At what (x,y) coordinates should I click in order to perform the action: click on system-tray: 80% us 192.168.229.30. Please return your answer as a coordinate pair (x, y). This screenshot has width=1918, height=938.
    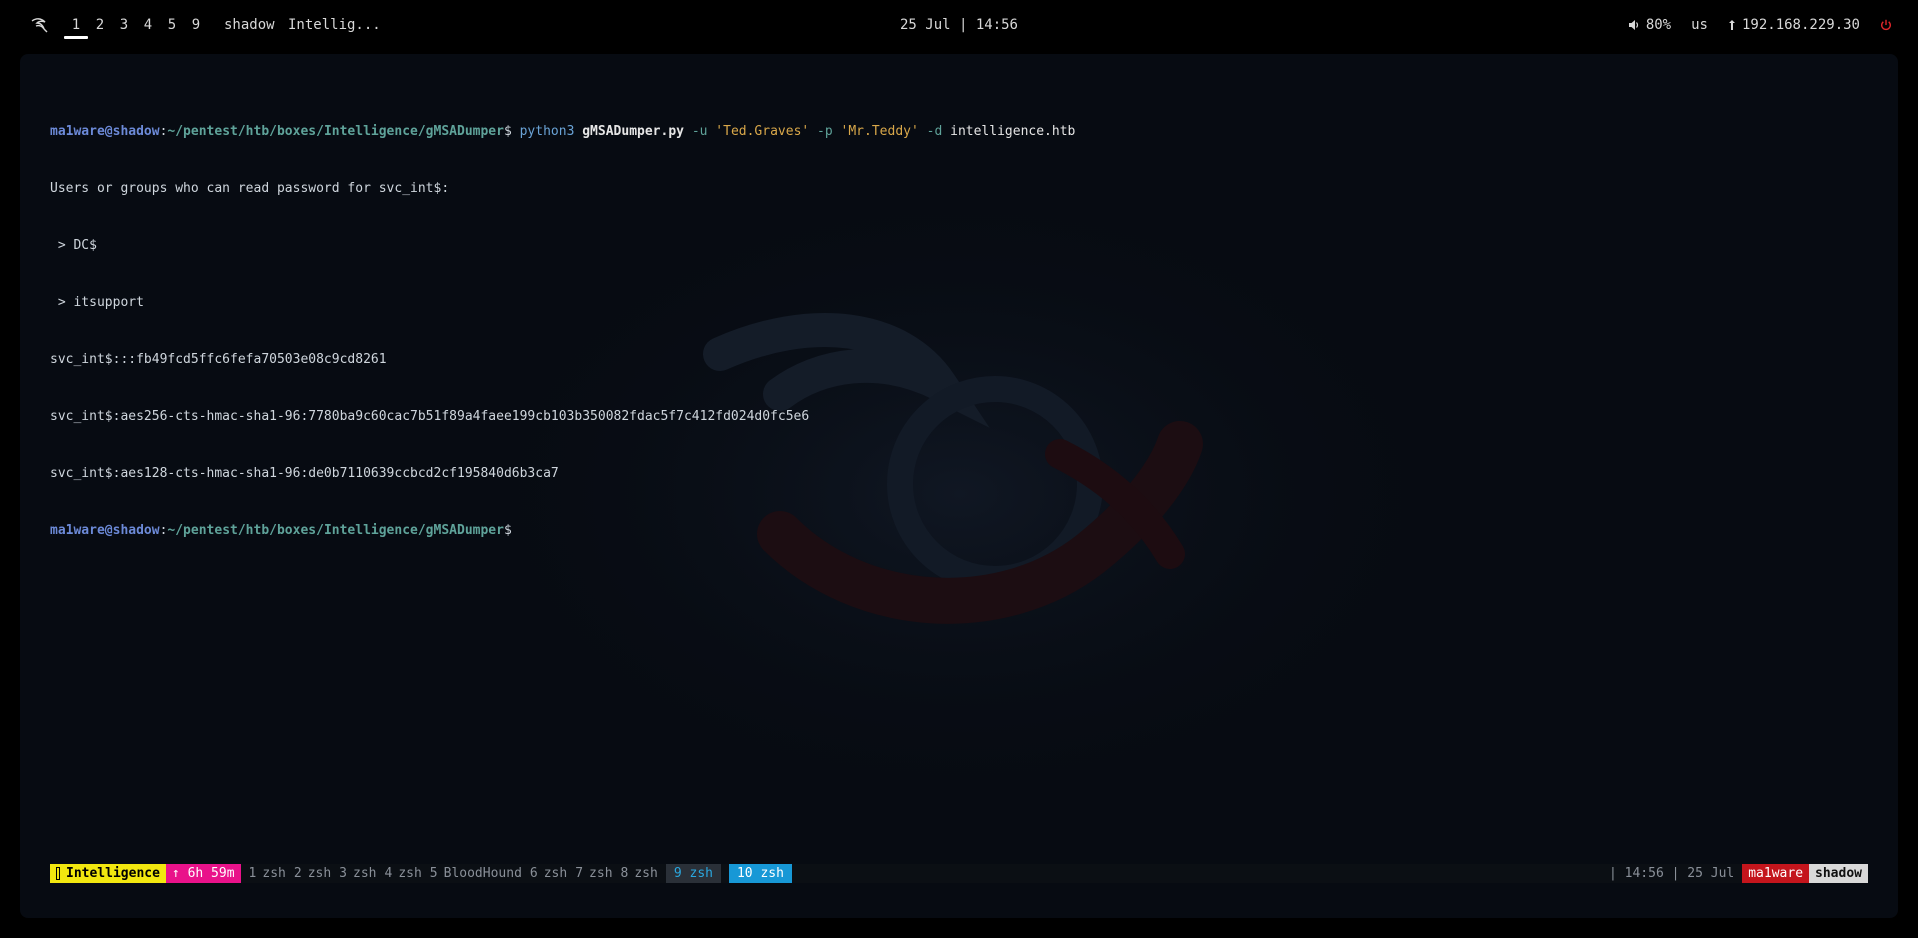
    Looking at the image, I should click on (1760, 25).